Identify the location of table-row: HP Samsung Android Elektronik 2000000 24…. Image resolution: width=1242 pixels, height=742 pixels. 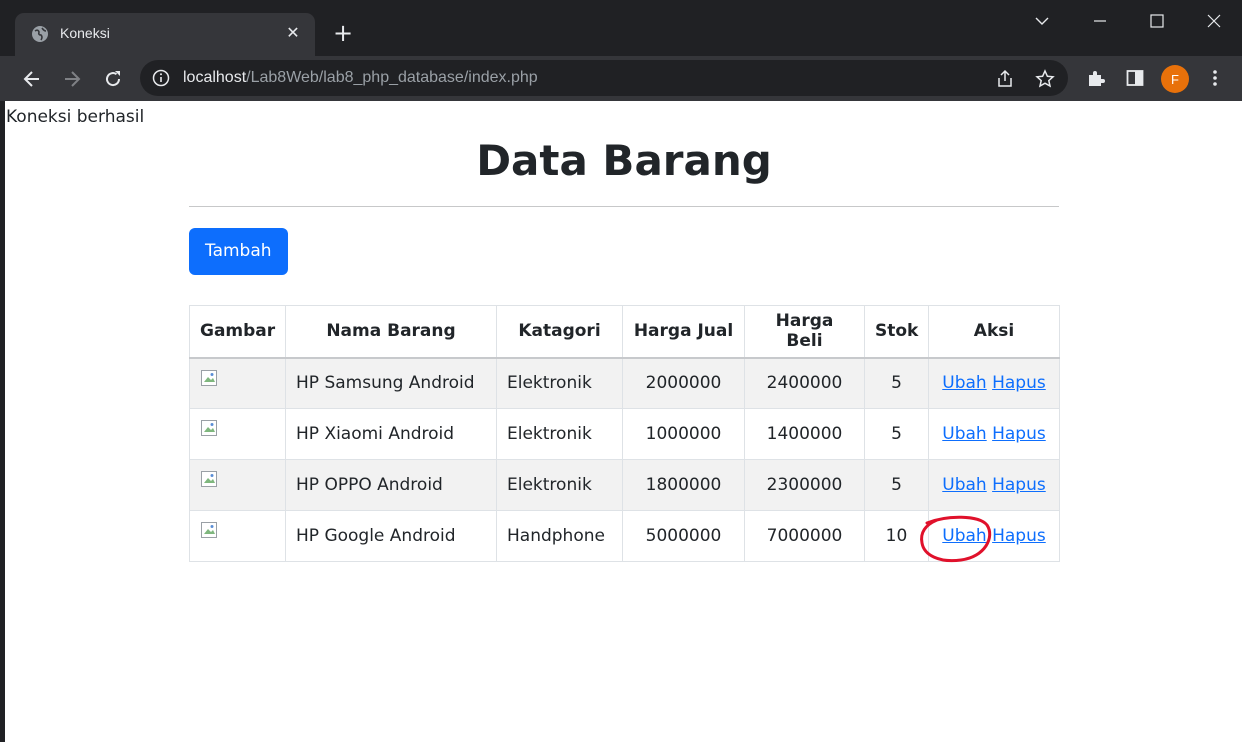
(624, 383).